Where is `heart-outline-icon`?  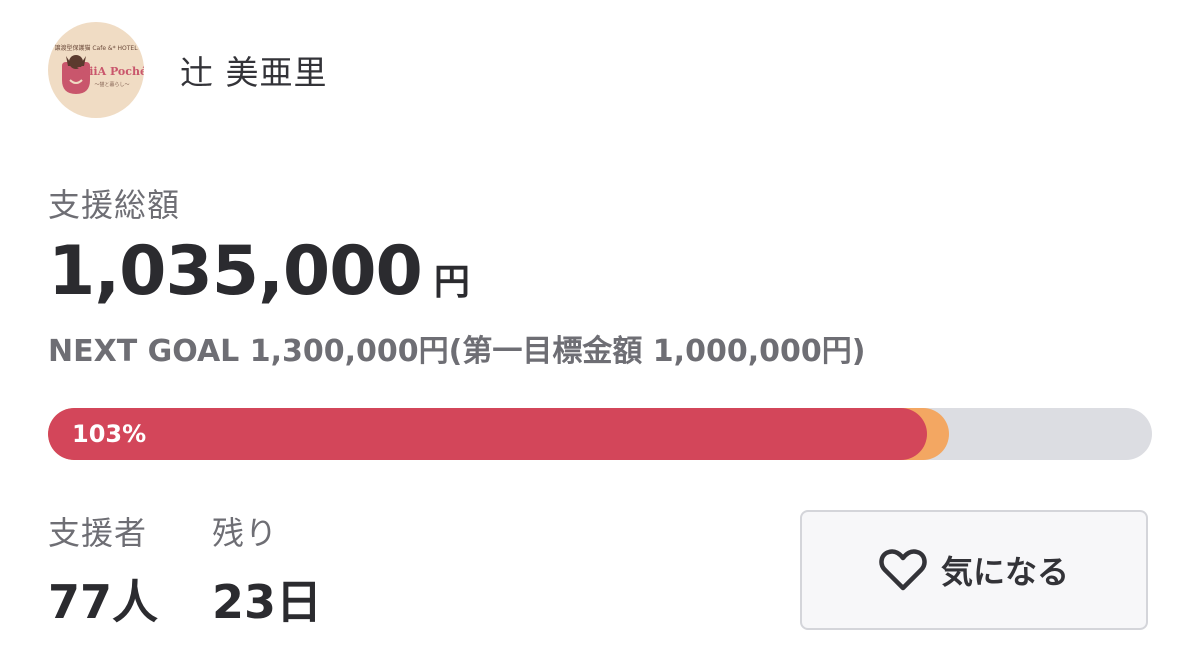
heart-outline-icon is located at coordinates (903, 570).